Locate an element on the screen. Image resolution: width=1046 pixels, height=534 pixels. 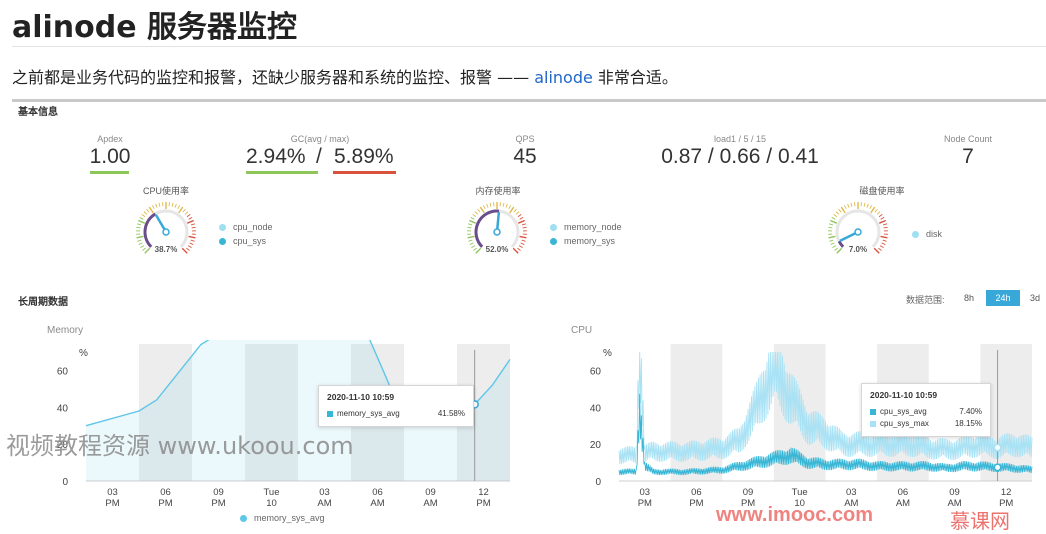
x-tick-label: Tue is located at coordinates (271, 492).